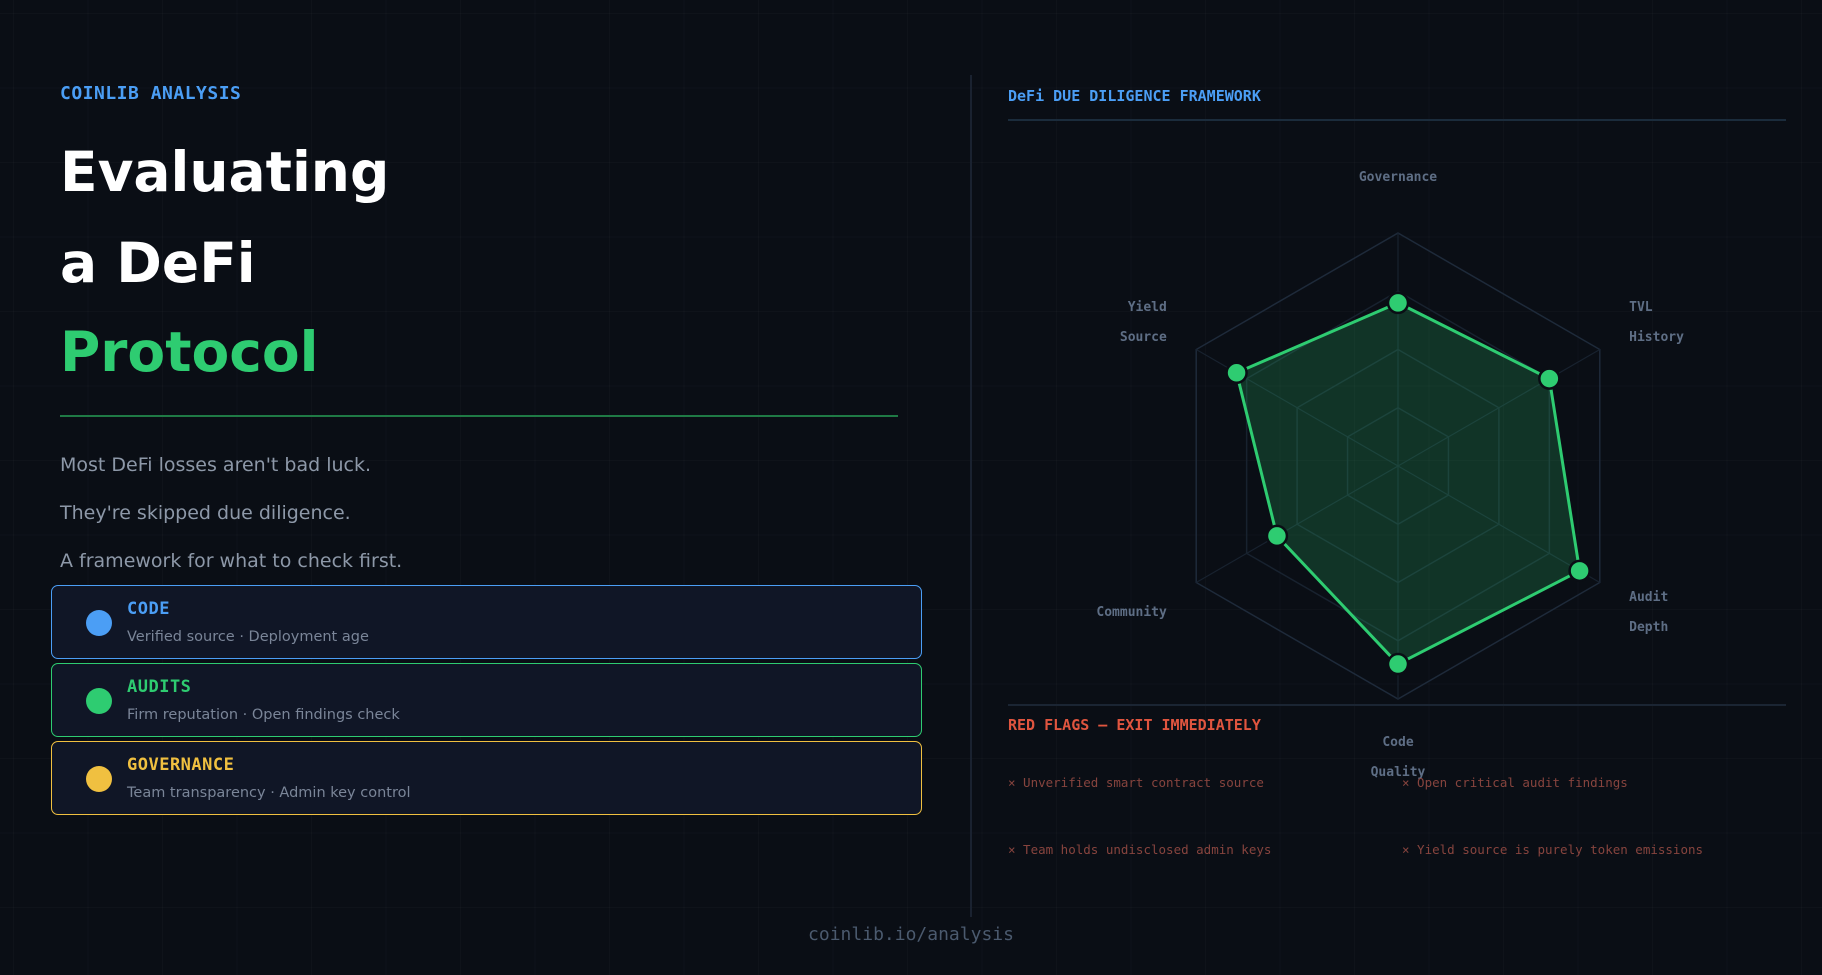  Describe the element at coordinates (1648, 627) in the screenshot. I see `radar-axis-label: Depth` at that location.